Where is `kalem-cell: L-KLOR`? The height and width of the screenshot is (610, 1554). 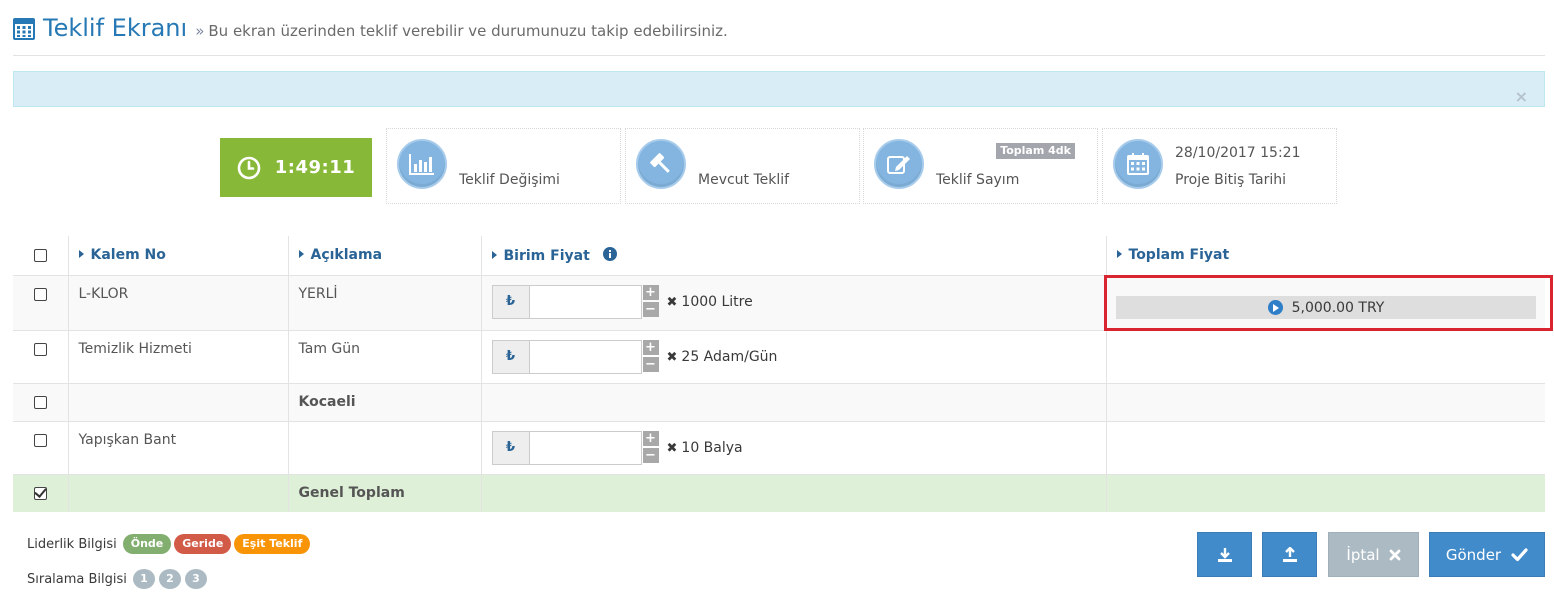 kalem-cell: L-KLOR is located at coordinates (178, 302).